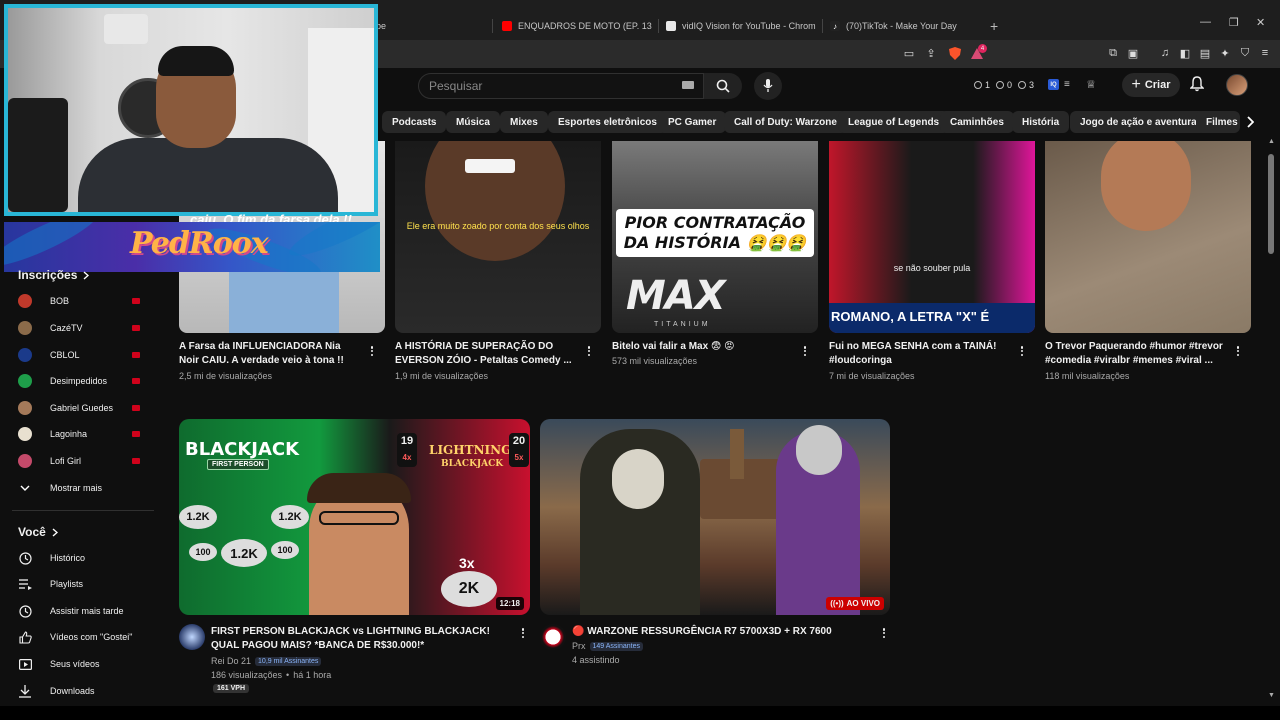 Image resolution: width=1280 pixels, height=720 pixels. Describe the element at coordinates (83, 355) in the screenshot. I see `sidebar-channel-cblol: CBLOL` at that location.